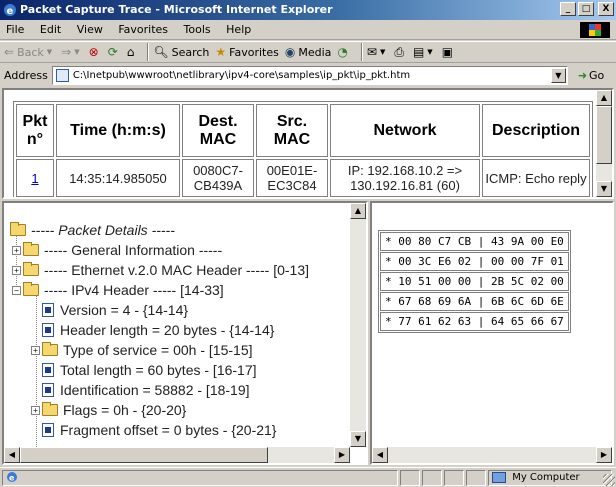 The width and height of the screenshot is (616, 487). Describe the element at coordinates (115, 310) in the screenshot. I see `tree-leaf-version: Version = 4 - {14-14}` at that location.